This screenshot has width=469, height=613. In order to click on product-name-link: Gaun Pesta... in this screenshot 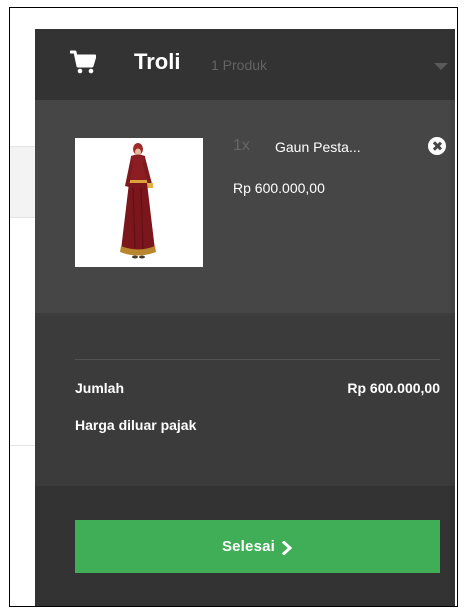, I will do `click(318, 147)`.